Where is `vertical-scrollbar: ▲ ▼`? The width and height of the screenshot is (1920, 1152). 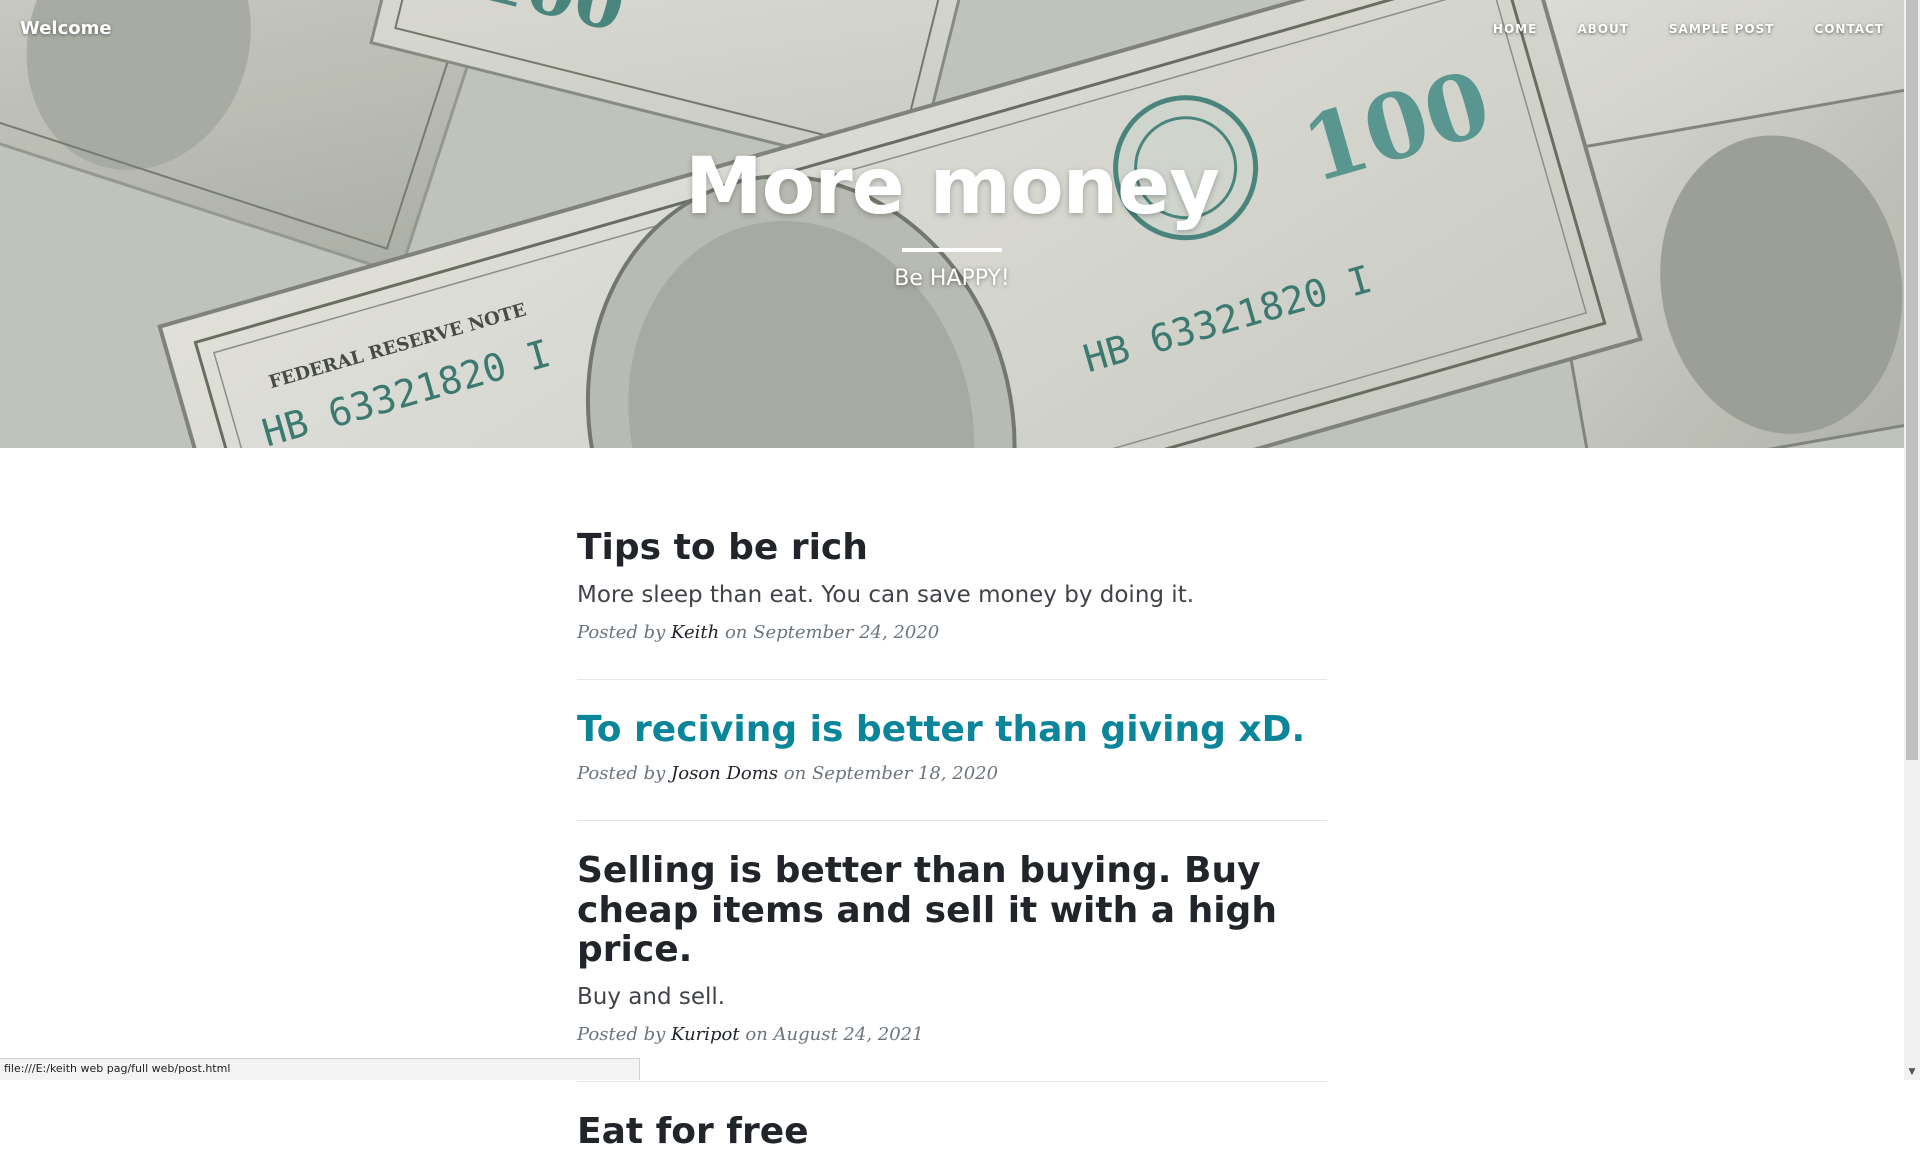 vertical-scrollbar: ▲ ▼ is located at coordinates (1912, 540).